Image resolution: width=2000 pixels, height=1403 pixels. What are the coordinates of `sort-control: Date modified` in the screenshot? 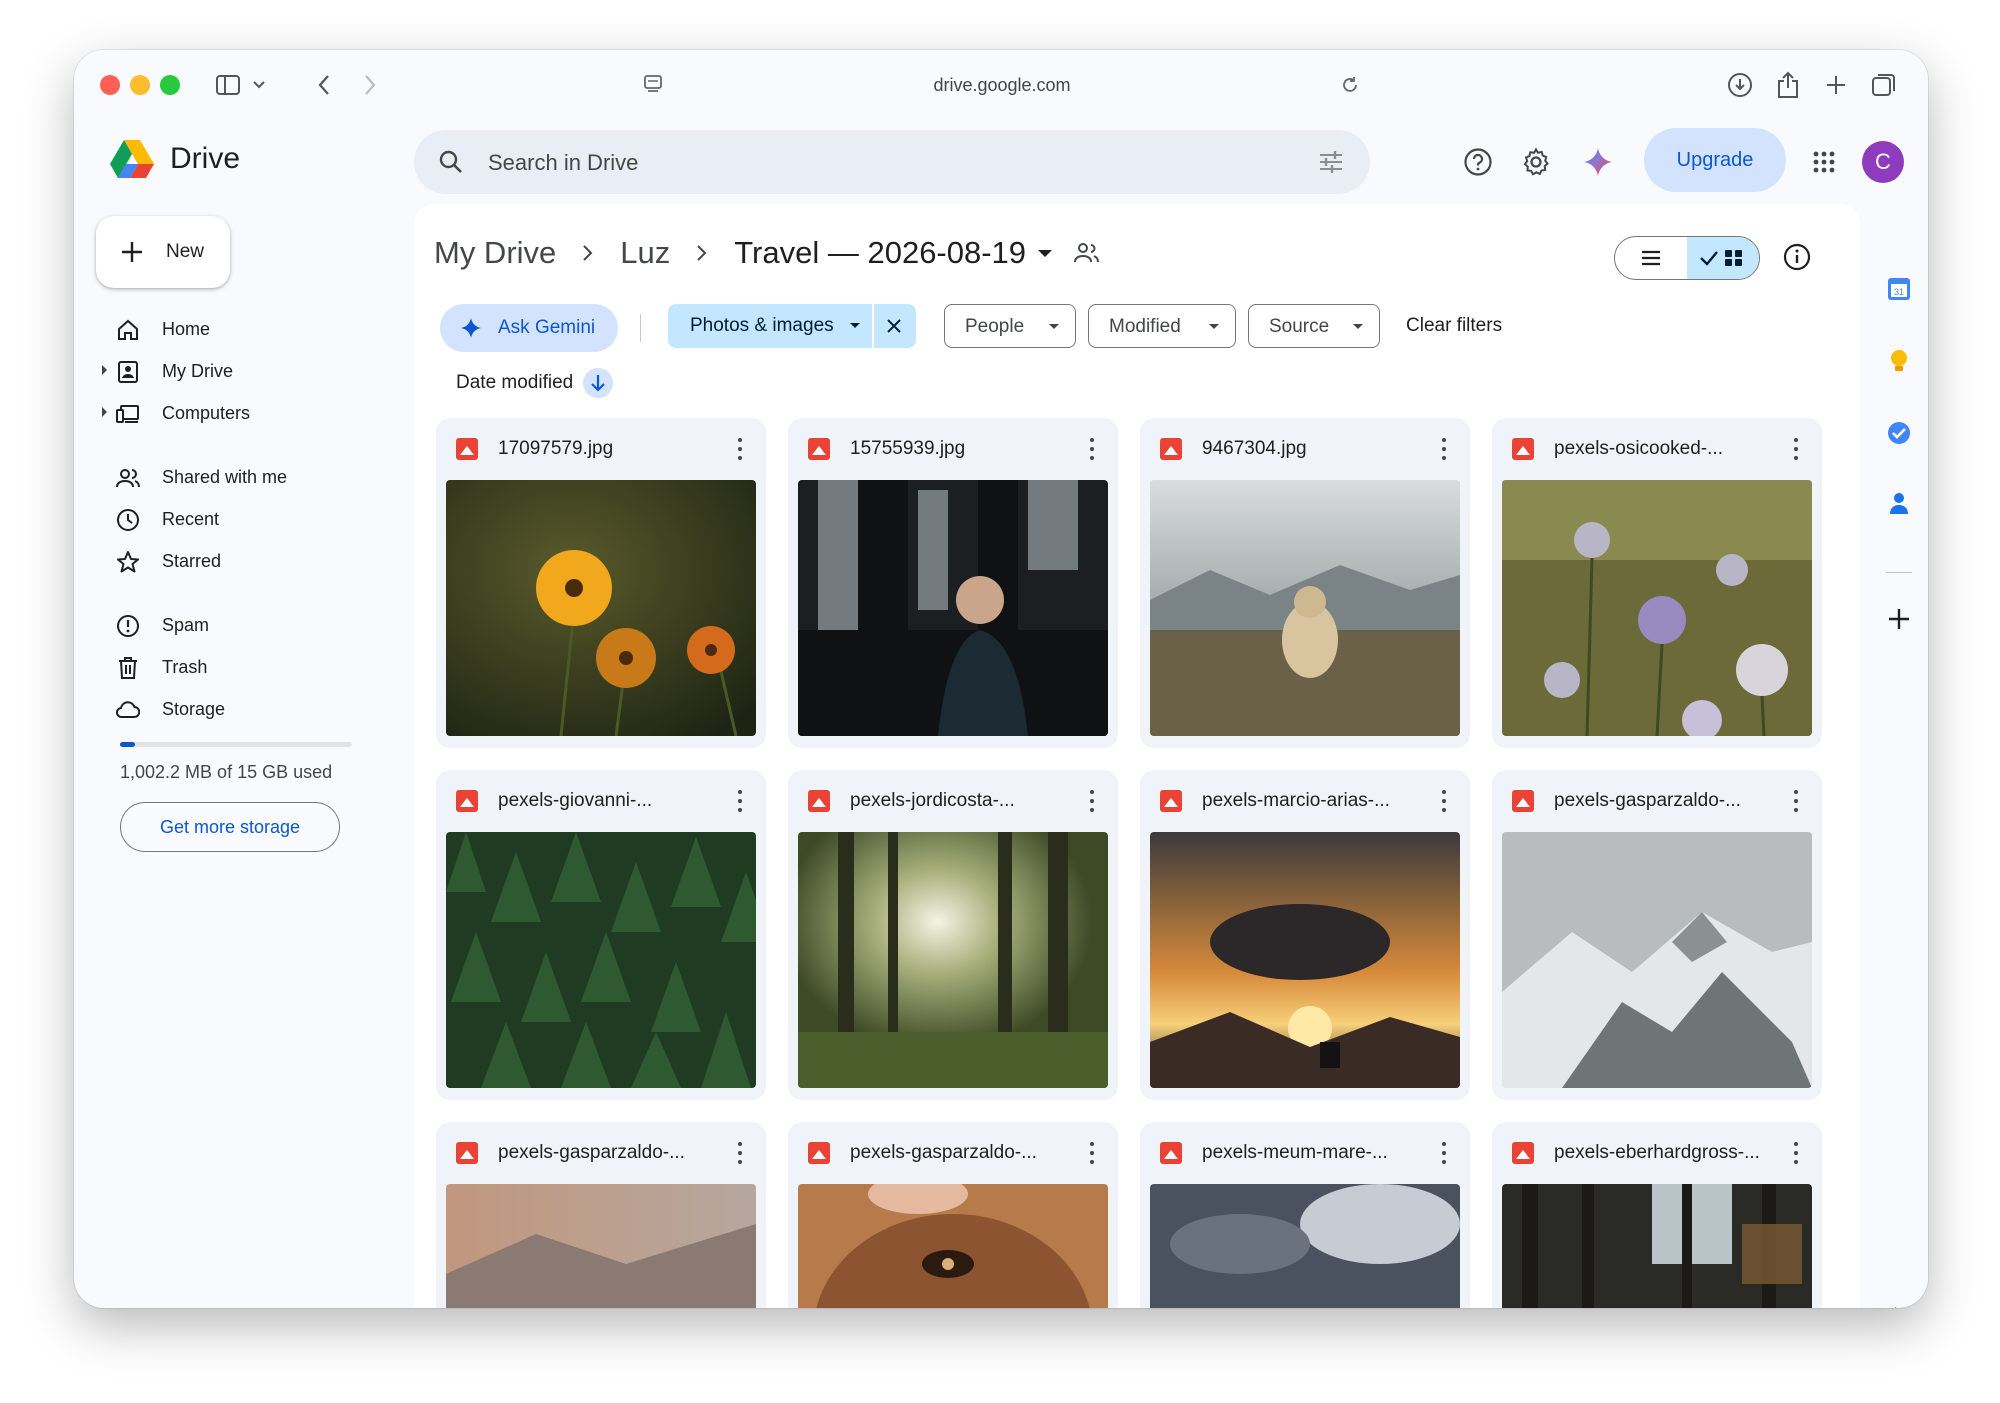 It's located at (535, 383).